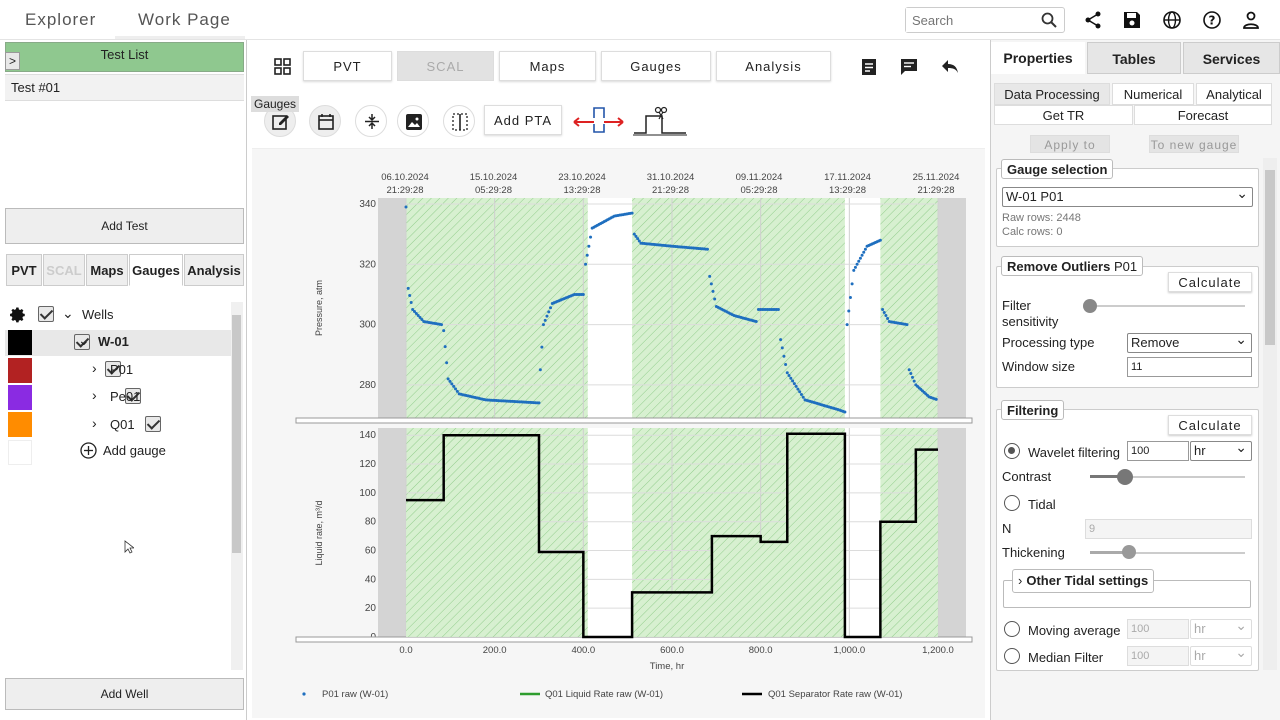 The height and width of the screenshot is (720, 1280). Describe the element at coordinates (1221, 654) in the screenshot. I see `median-filter-unit-select: hr` at that location.